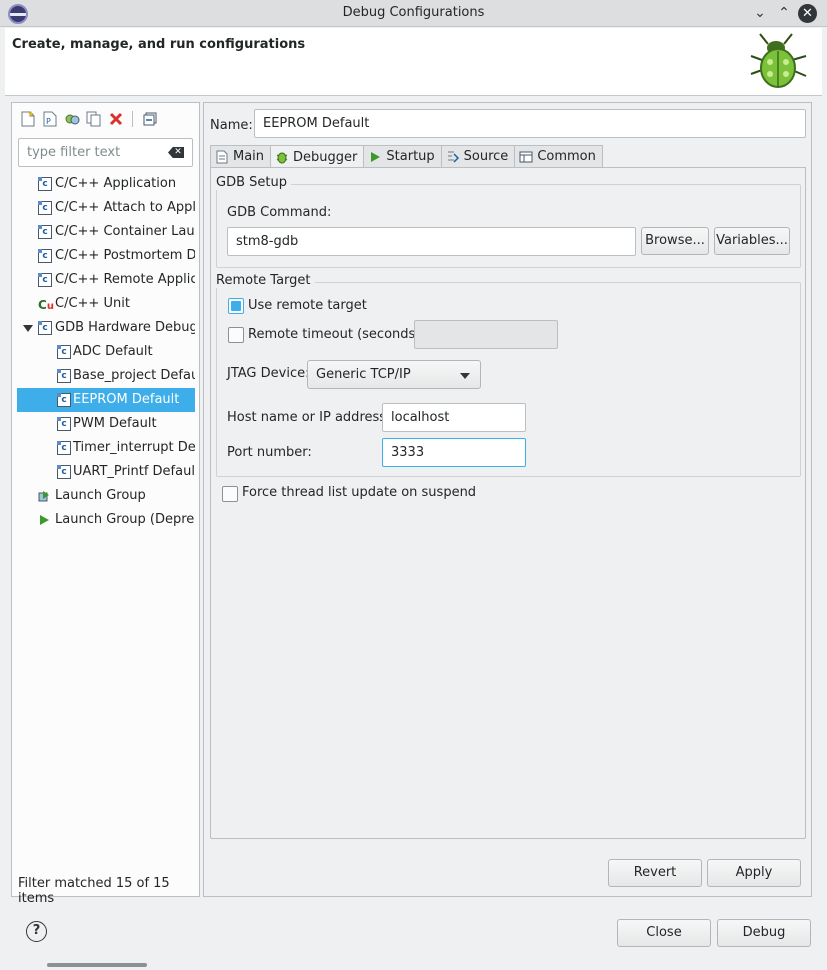 The image size is (827, 970). Describe the element at coordinates (43, 496) in the screenshot. I see `launch-group-icon` at that location.